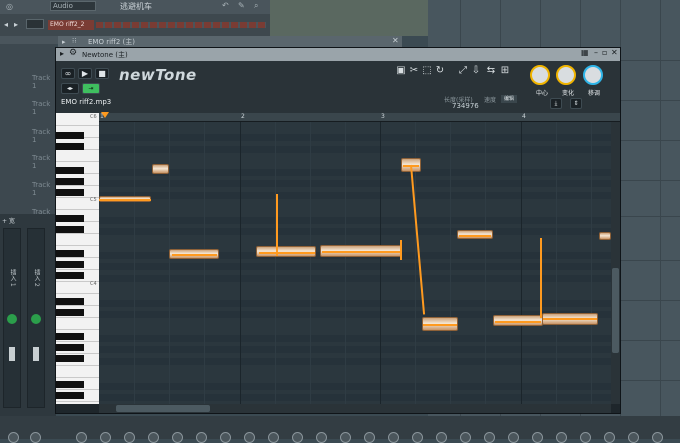 The width and height of the screenshot is (680, 443). Describe the element at coordinates (593, 75) in the screenshot. I see `transpose-knob` at that location.